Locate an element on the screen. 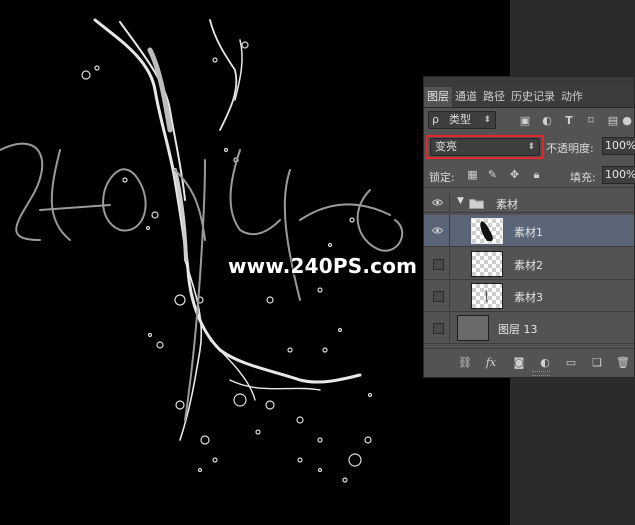 The height and width of the screenshot is (525, 635). layer-row-2: 素材2 is located at coordinates (529, 264).